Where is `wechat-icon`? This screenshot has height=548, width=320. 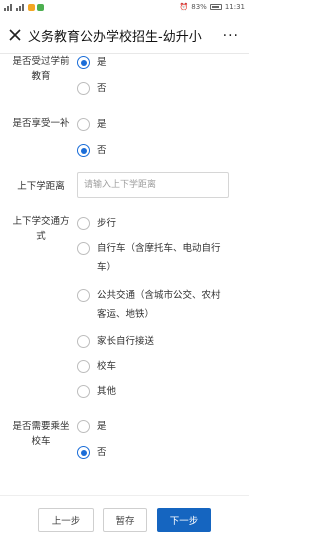 wechat-icon is located at coordinates (40, 7).